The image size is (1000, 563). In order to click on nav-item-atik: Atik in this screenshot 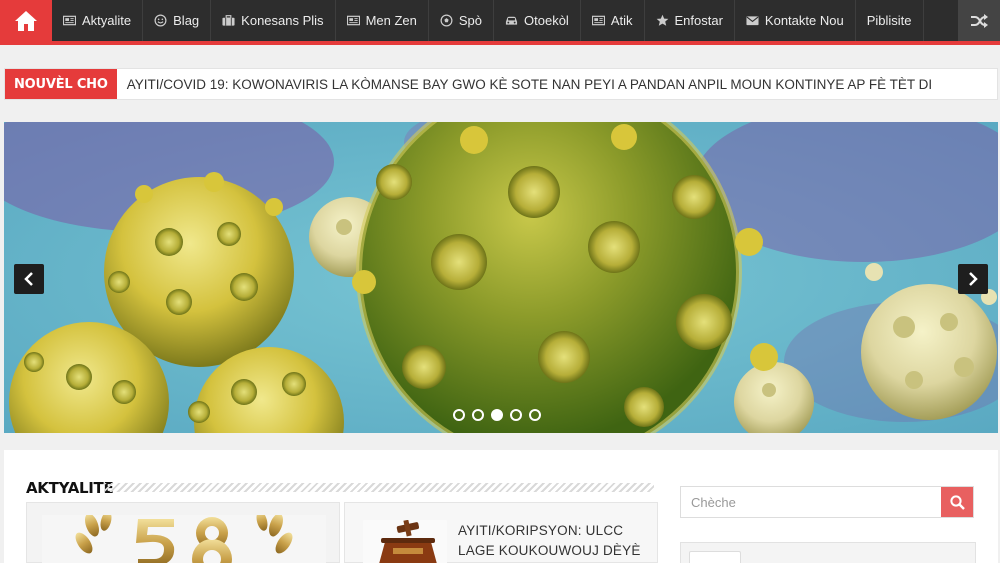, I will do `click(613, 20)`.